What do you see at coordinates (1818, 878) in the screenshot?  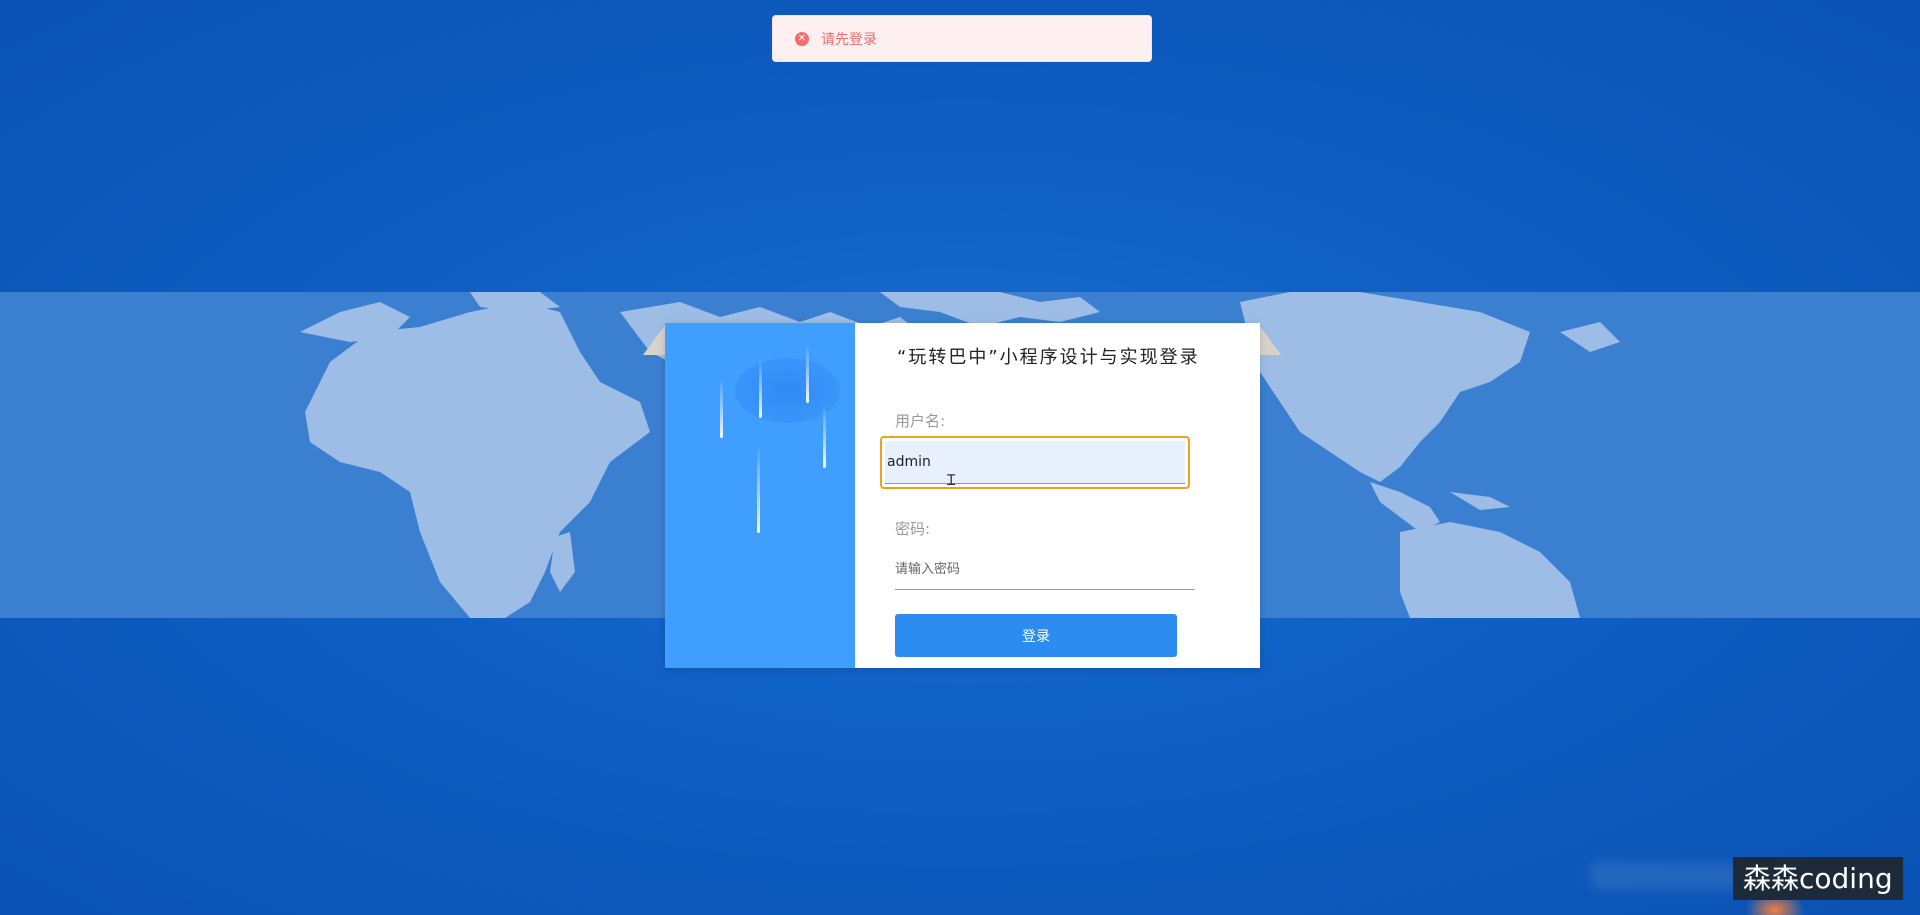 I see `watermark-label: 森森coding` at bounding box center [1818, 878].